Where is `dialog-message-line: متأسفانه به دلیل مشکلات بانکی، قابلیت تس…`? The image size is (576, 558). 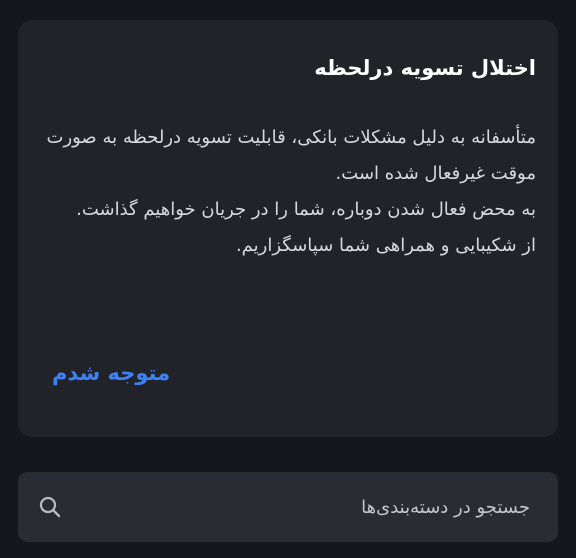 dialog-message-line: متأسفانه به دلیل مشکلات بانکی، قابلیت تس… is located at coordinates (291, 155).